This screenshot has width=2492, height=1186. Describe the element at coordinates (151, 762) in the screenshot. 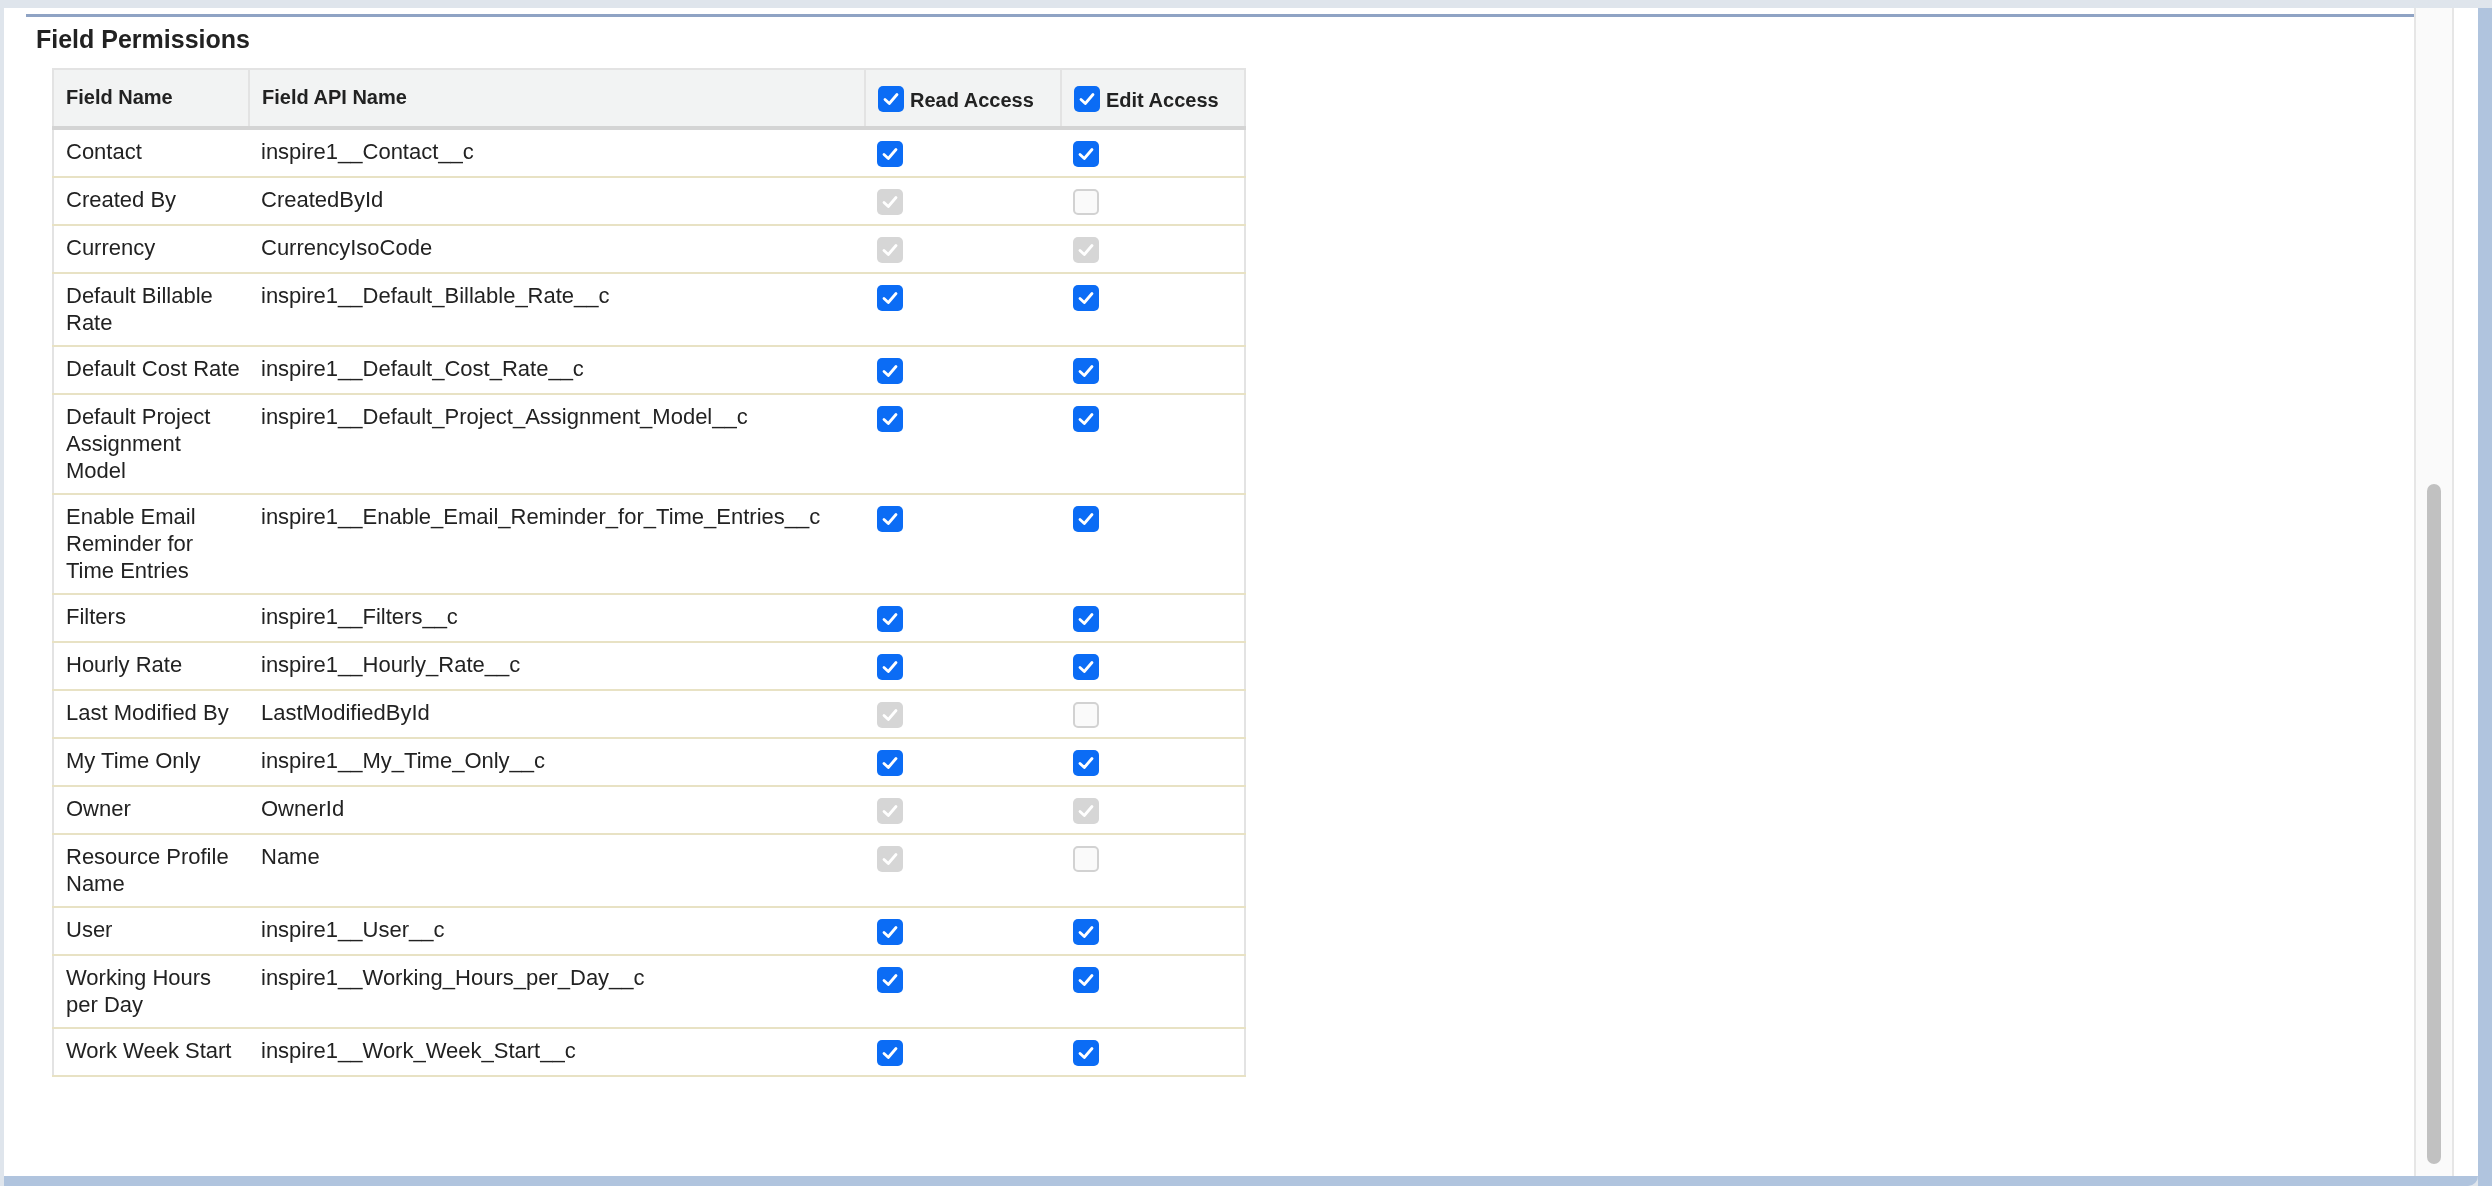

I see `table-cell: My Time Only` at that location.